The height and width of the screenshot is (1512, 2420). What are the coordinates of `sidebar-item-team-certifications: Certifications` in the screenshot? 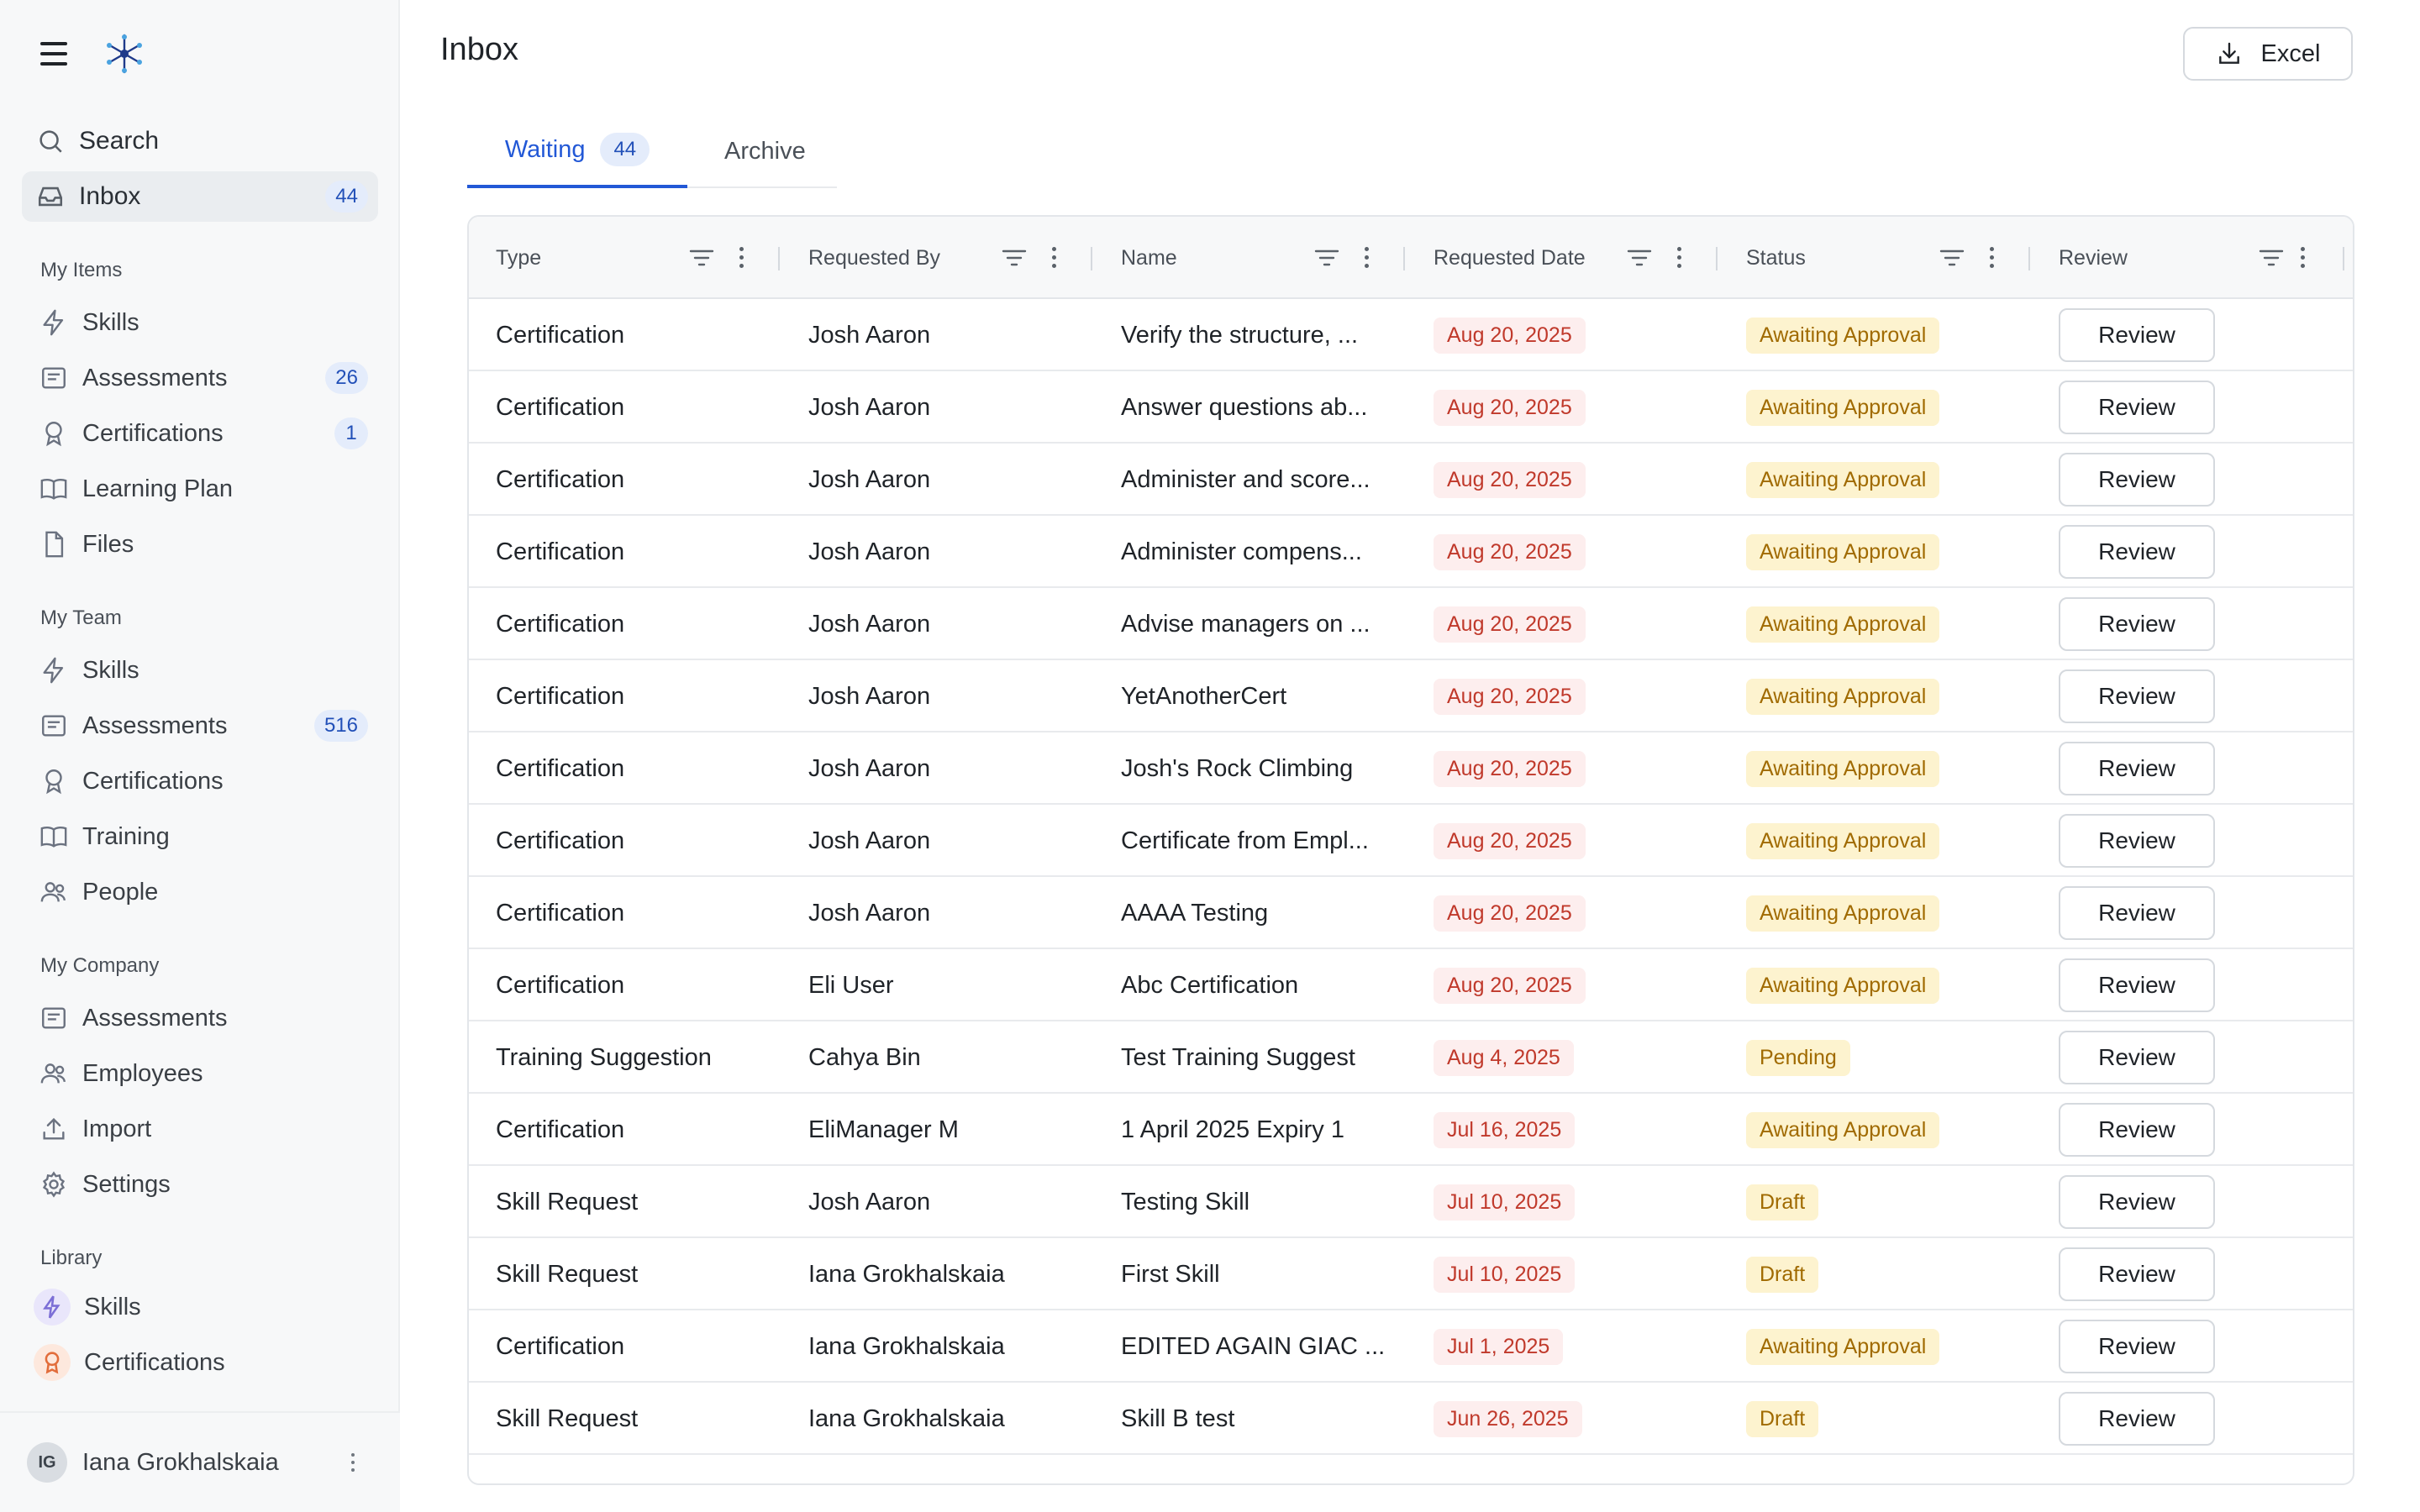 It's located at (200, 781).